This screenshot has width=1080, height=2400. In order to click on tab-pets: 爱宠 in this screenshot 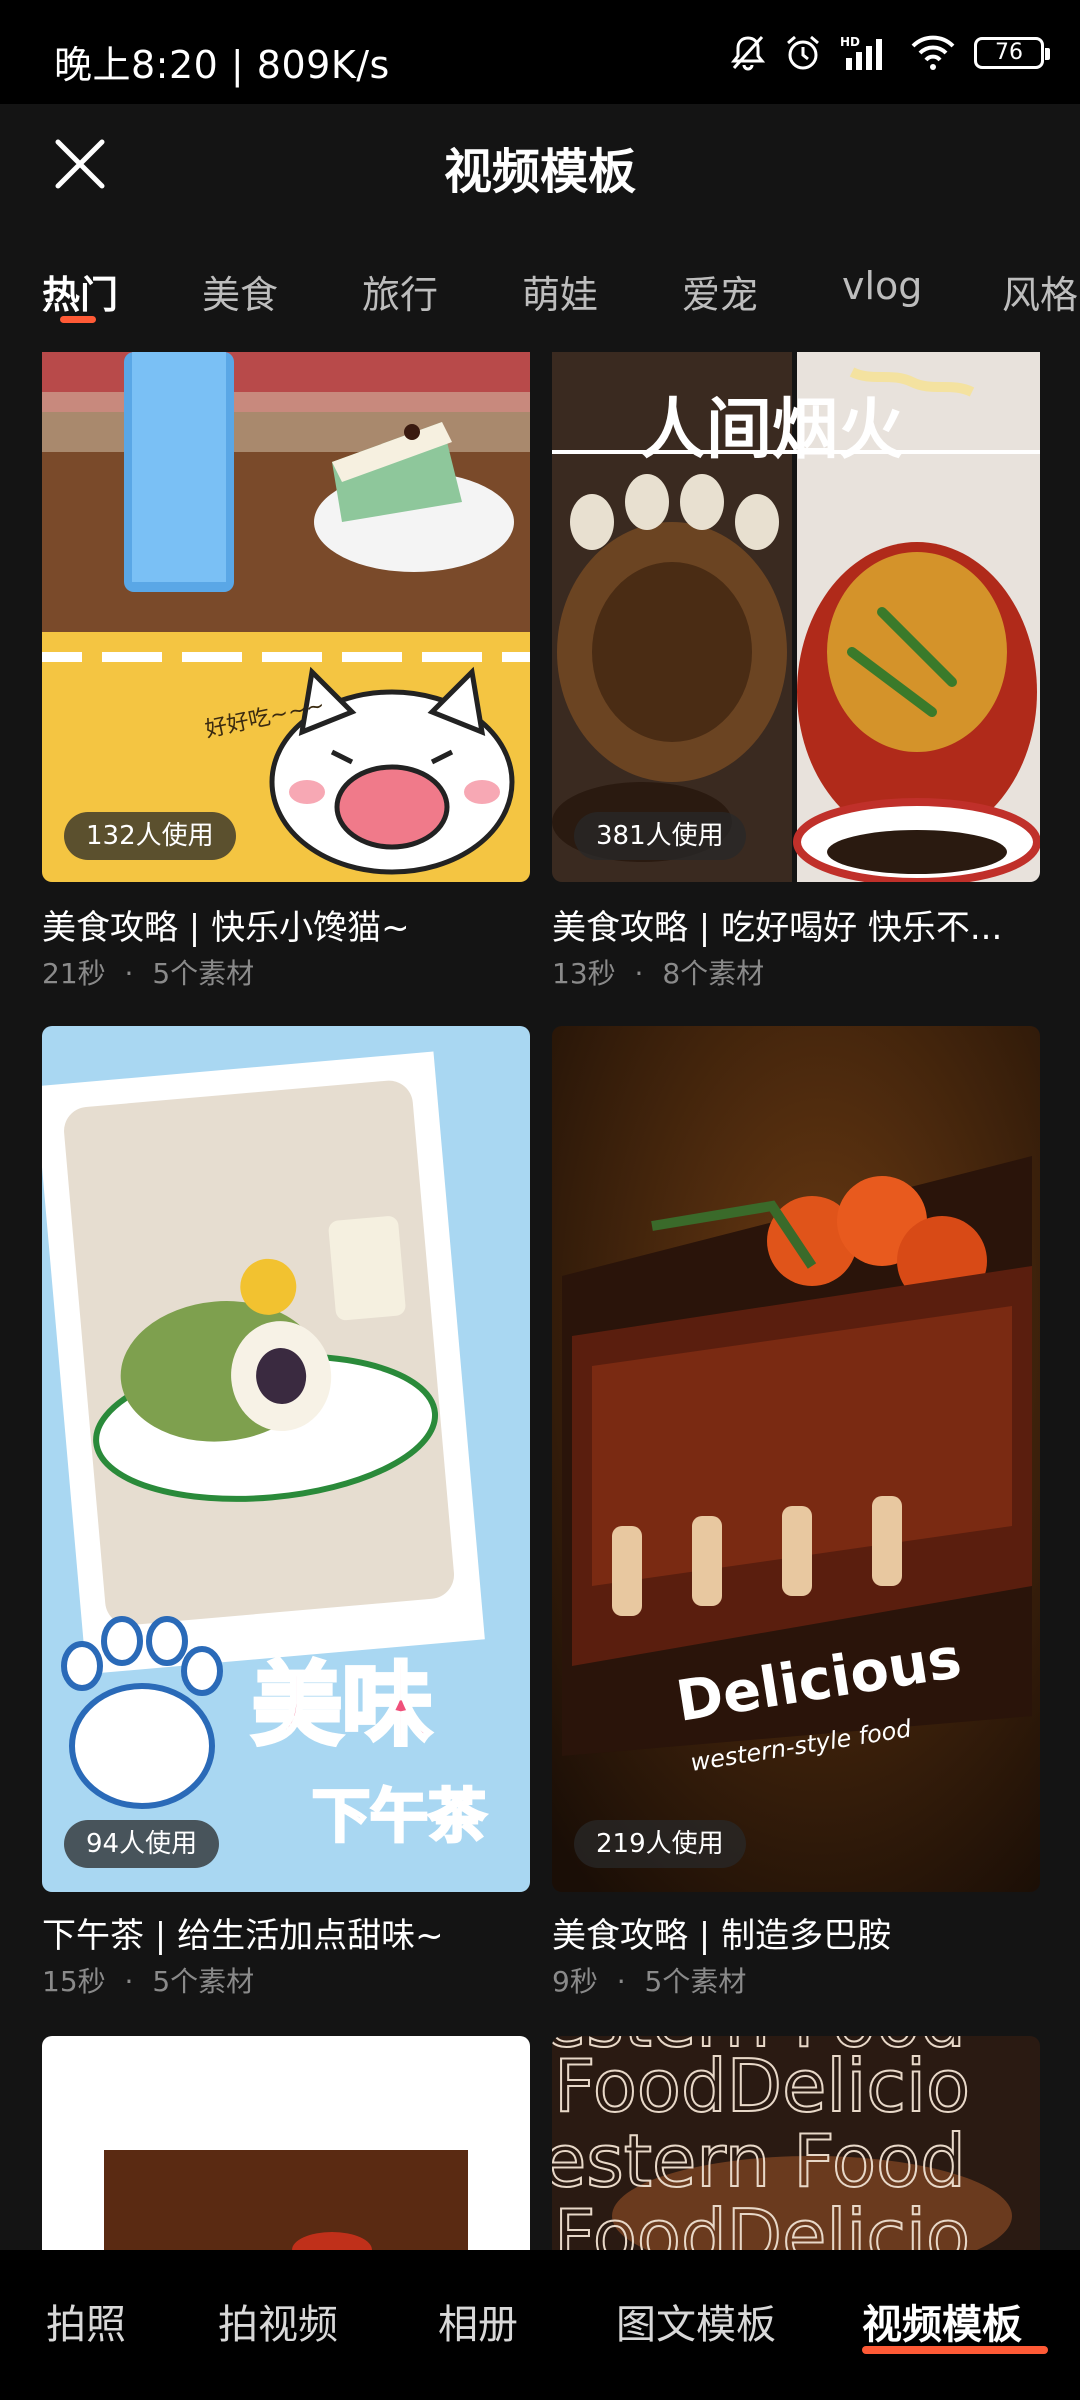, I will do `click(720, 291)`.